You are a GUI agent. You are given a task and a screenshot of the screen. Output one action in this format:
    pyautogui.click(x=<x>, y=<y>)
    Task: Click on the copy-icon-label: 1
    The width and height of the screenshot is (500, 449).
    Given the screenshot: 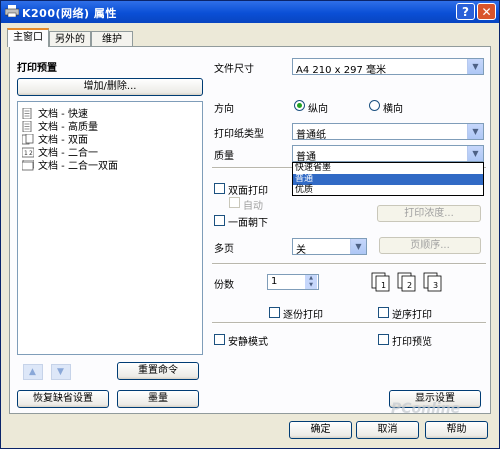 What is the action you would take?
    pyautogui.click(x=383, y=285)
    